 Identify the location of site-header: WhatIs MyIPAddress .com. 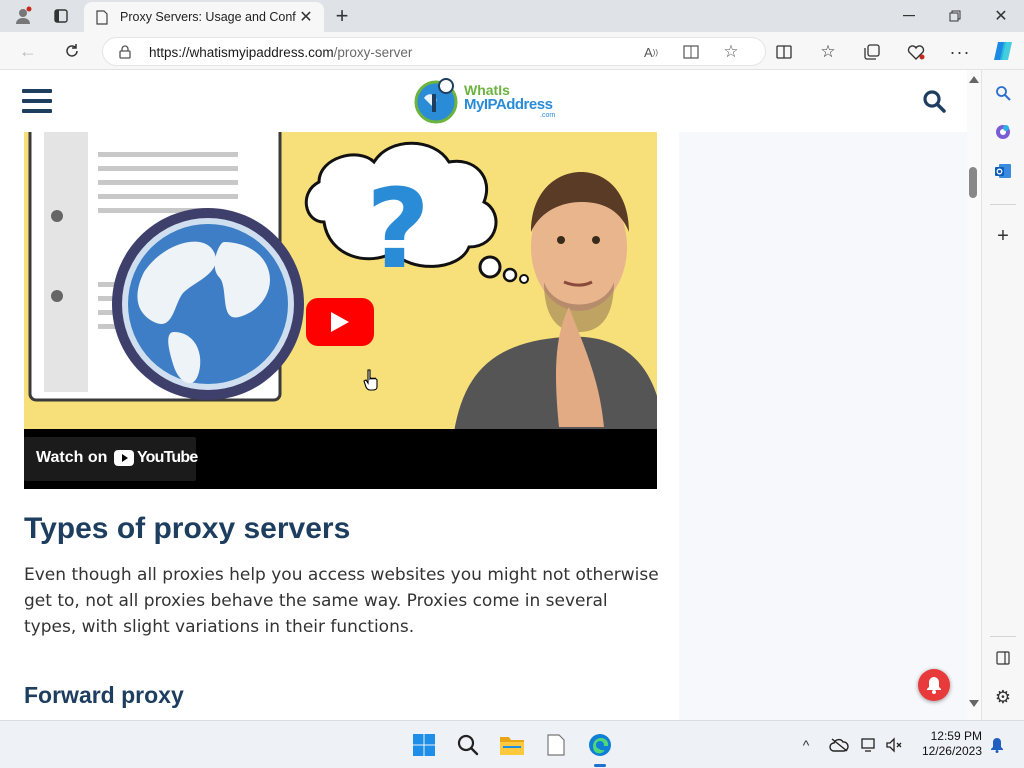
(483, 101).